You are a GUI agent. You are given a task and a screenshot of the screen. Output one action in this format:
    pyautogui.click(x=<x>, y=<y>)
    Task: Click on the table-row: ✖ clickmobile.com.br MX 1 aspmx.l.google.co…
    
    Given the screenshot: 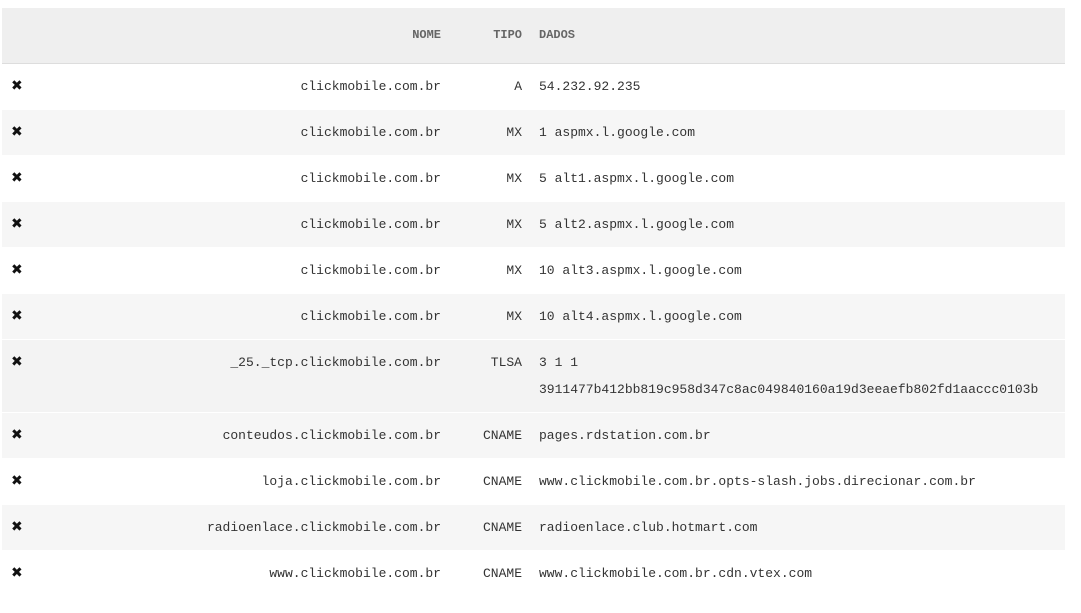 What is the action you would take?
    pyautogui.click(x=533, y=132)
    